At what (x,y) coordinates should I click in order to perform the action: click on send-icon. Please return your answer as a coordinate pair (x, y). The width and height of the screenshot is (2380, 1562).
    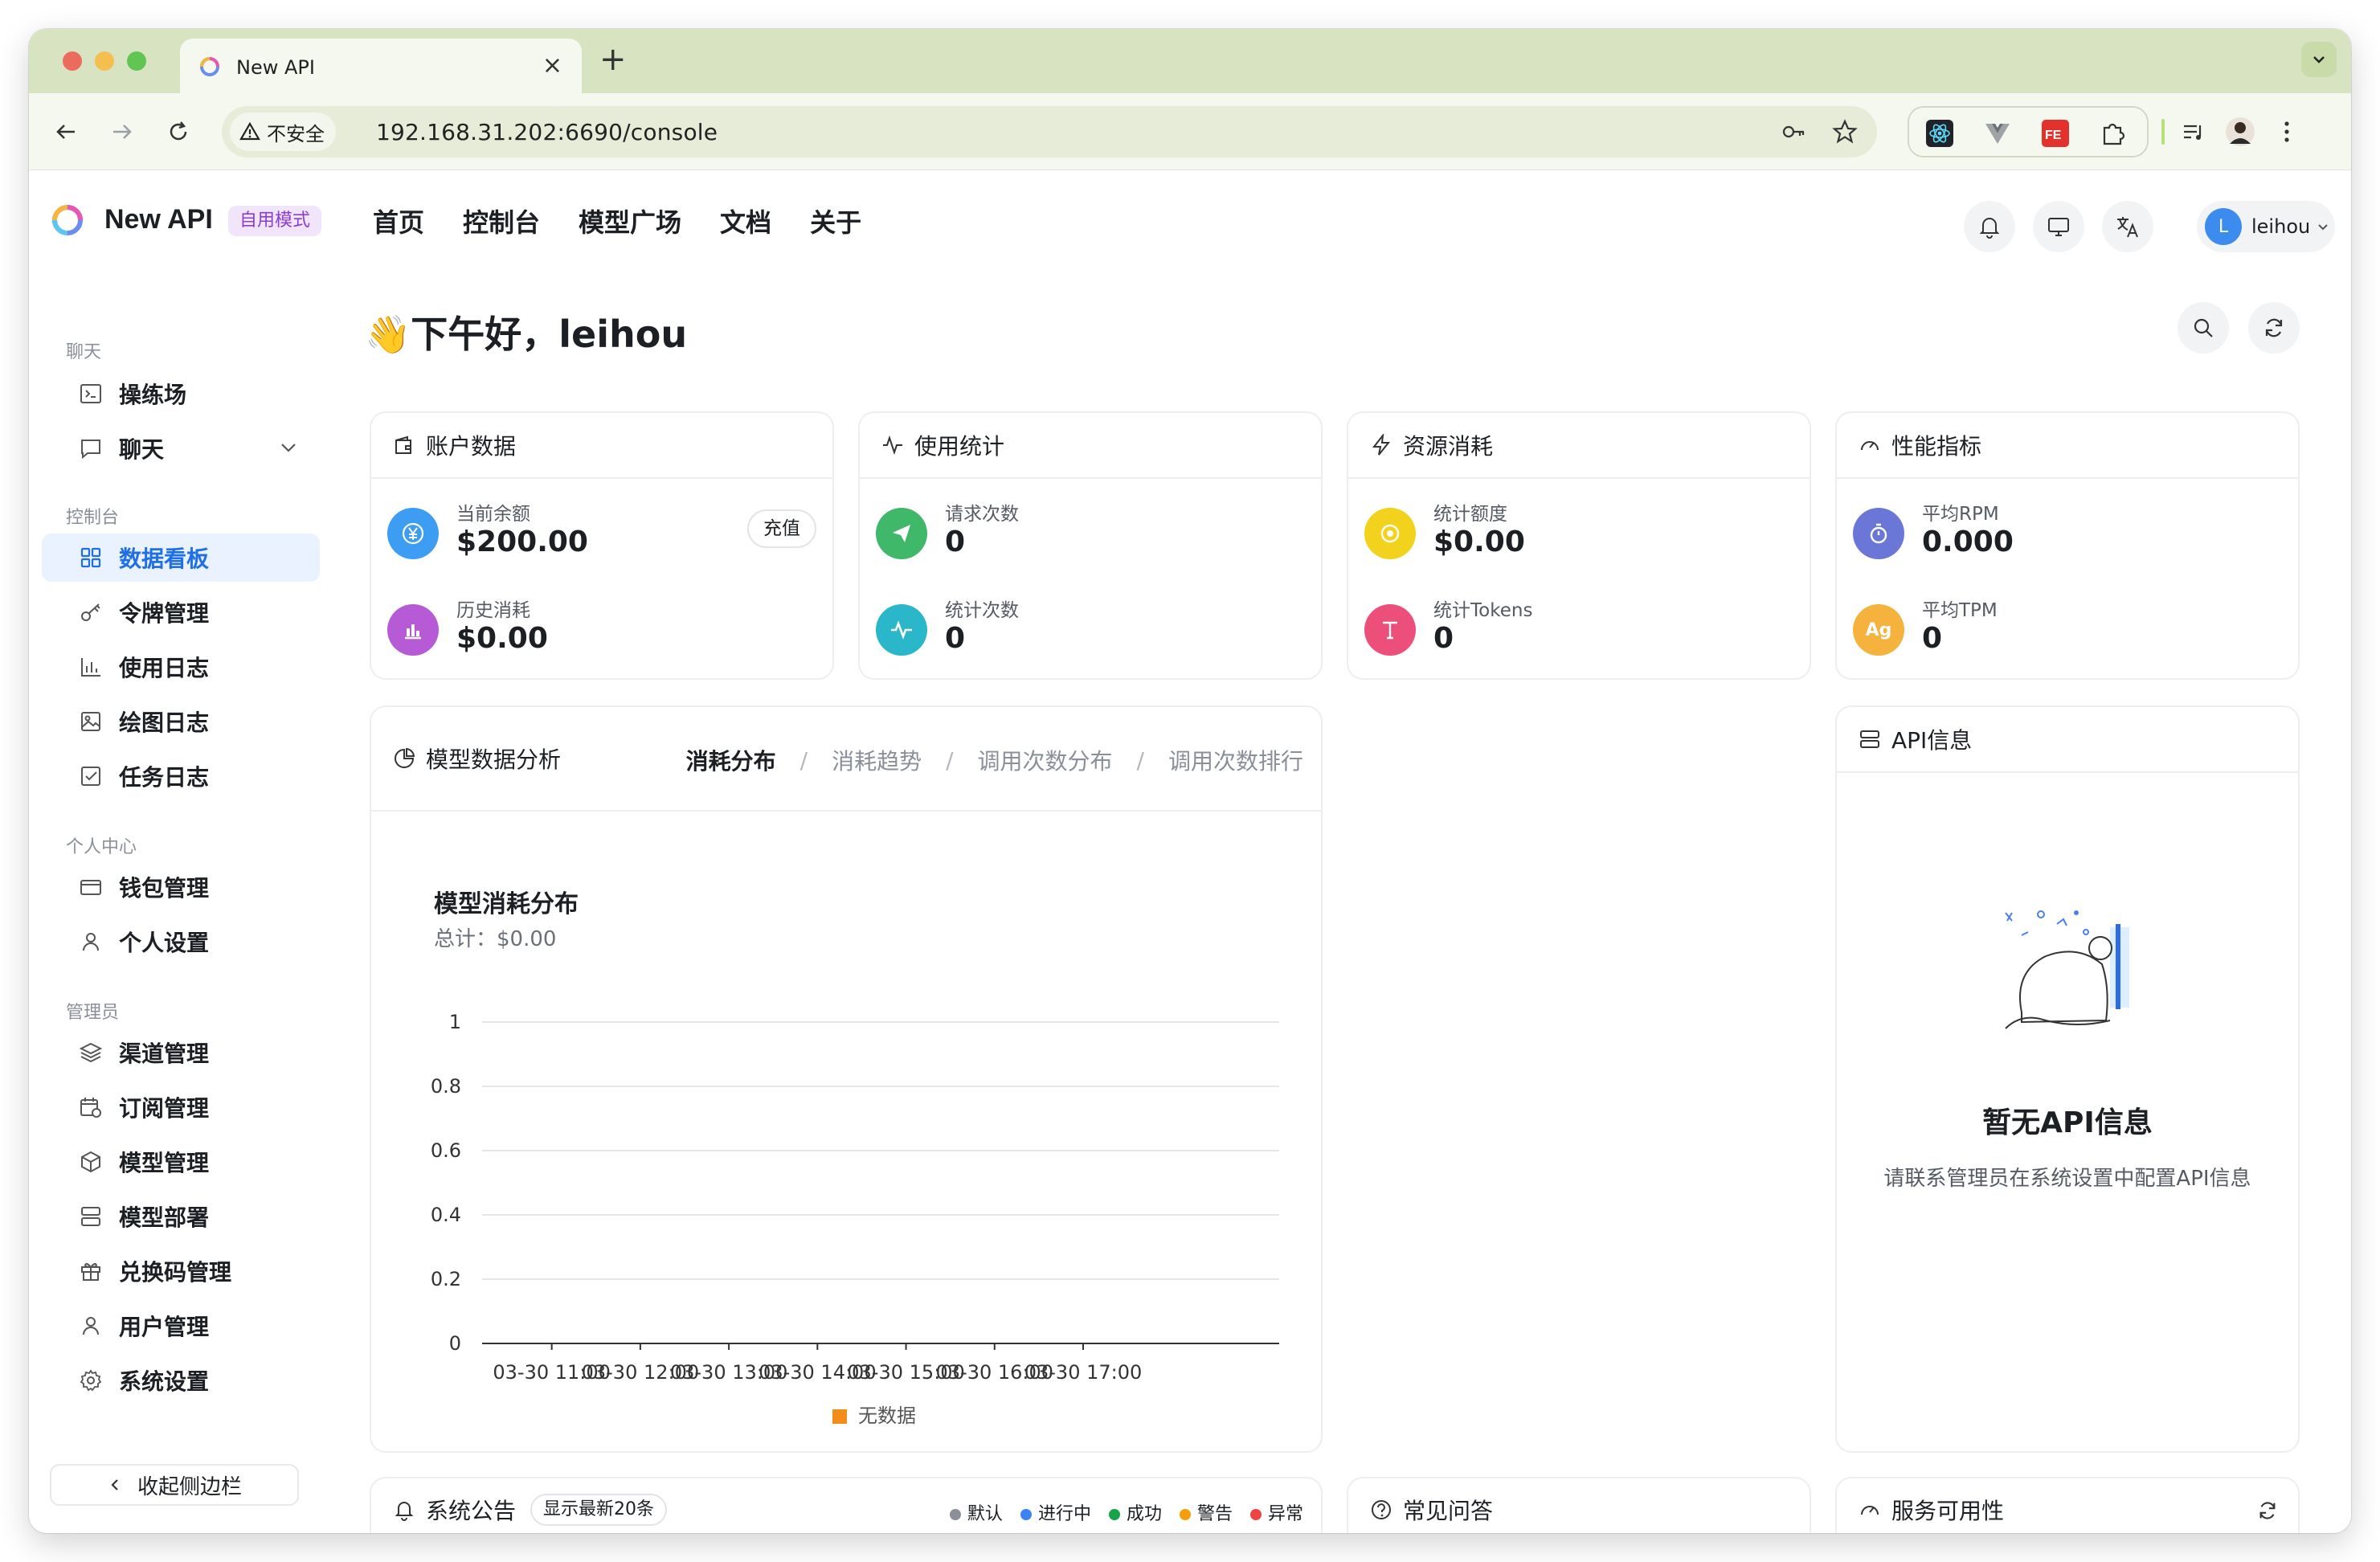
    Looking at the image, I should click on (901, 533).